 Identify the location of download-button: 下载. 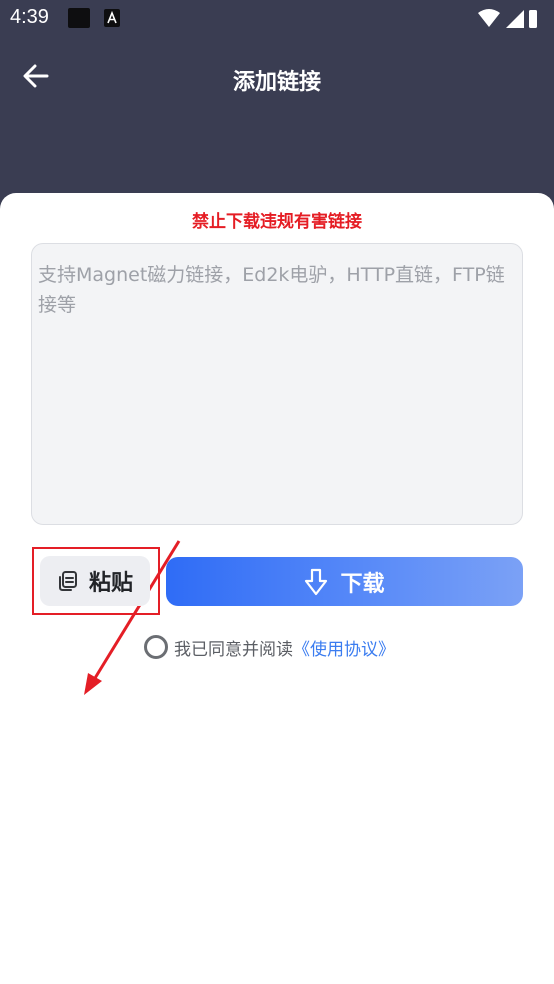
(344, 581).